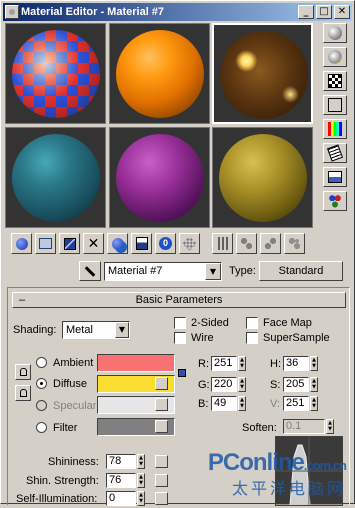 This screenshot has height=508, width=355. Describe the element at coordinates (121, 480) in the screenshot. I see `shin-strength-input: 76` at that location.